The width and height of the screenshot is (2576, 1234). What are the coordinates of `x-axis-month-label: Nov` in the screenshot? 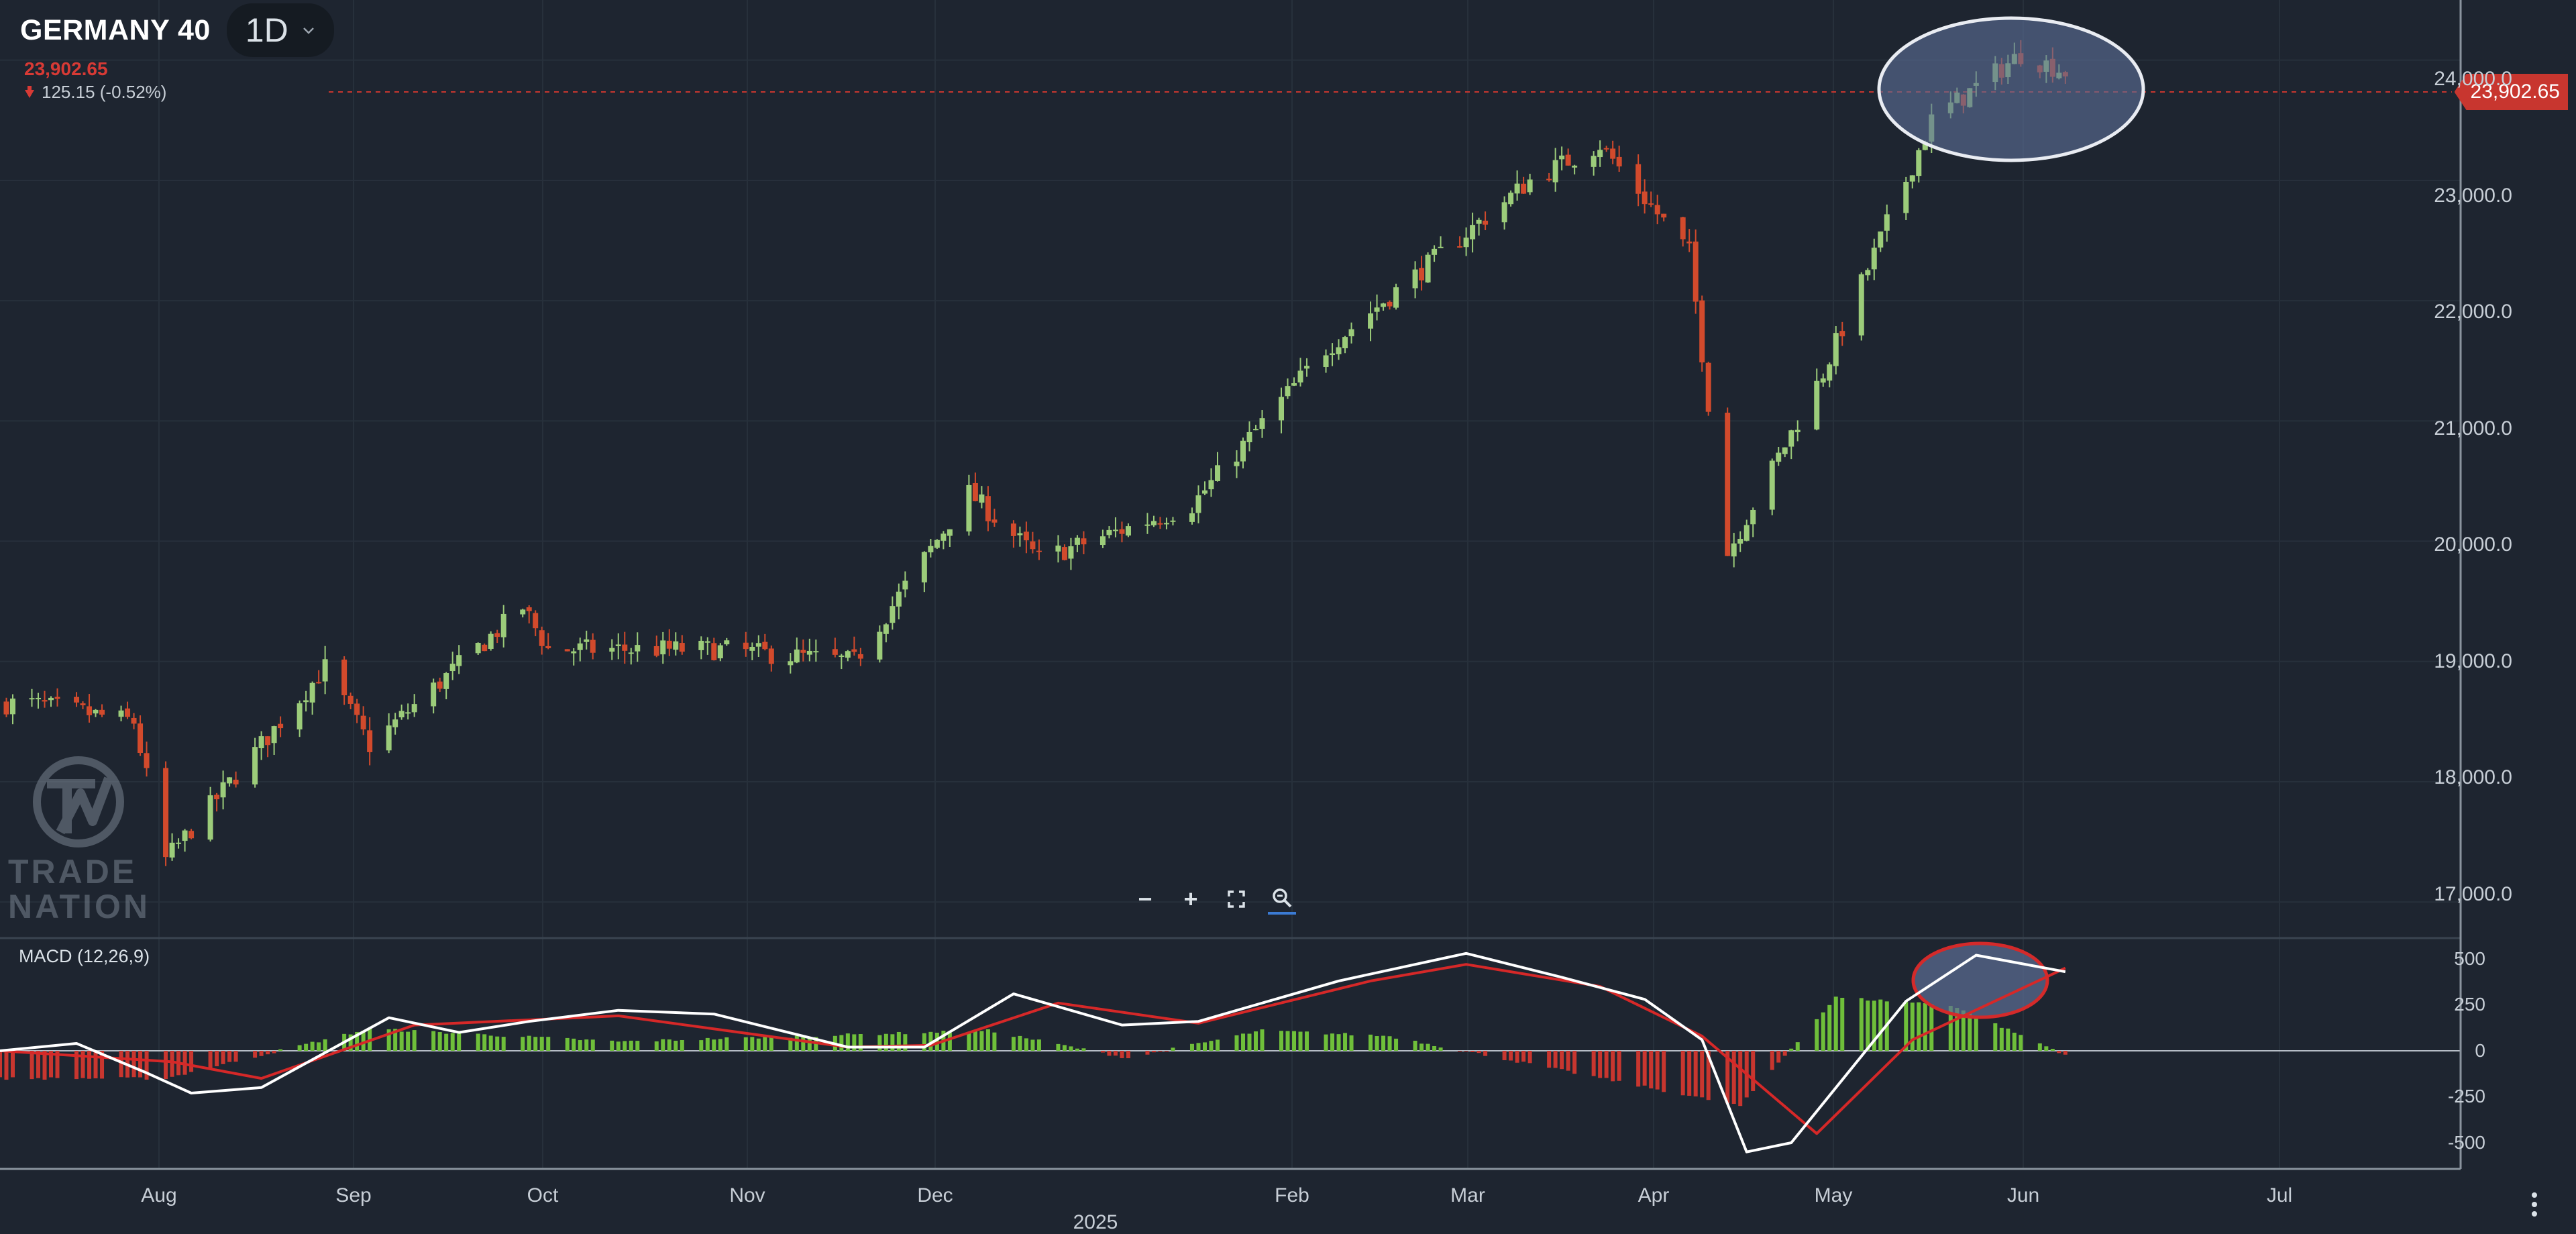 It's located at (747, 1195).